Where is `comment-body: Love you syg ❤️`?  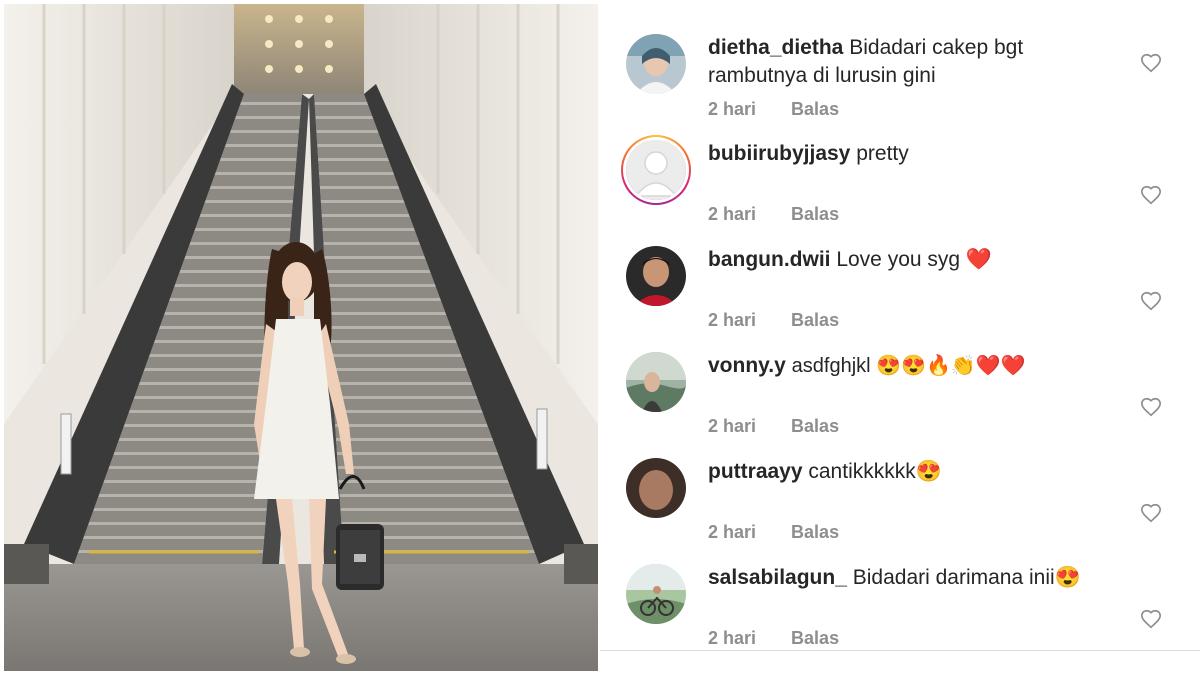 comment-body: Love you syg ❤️ is located at coordinates (914, 259).